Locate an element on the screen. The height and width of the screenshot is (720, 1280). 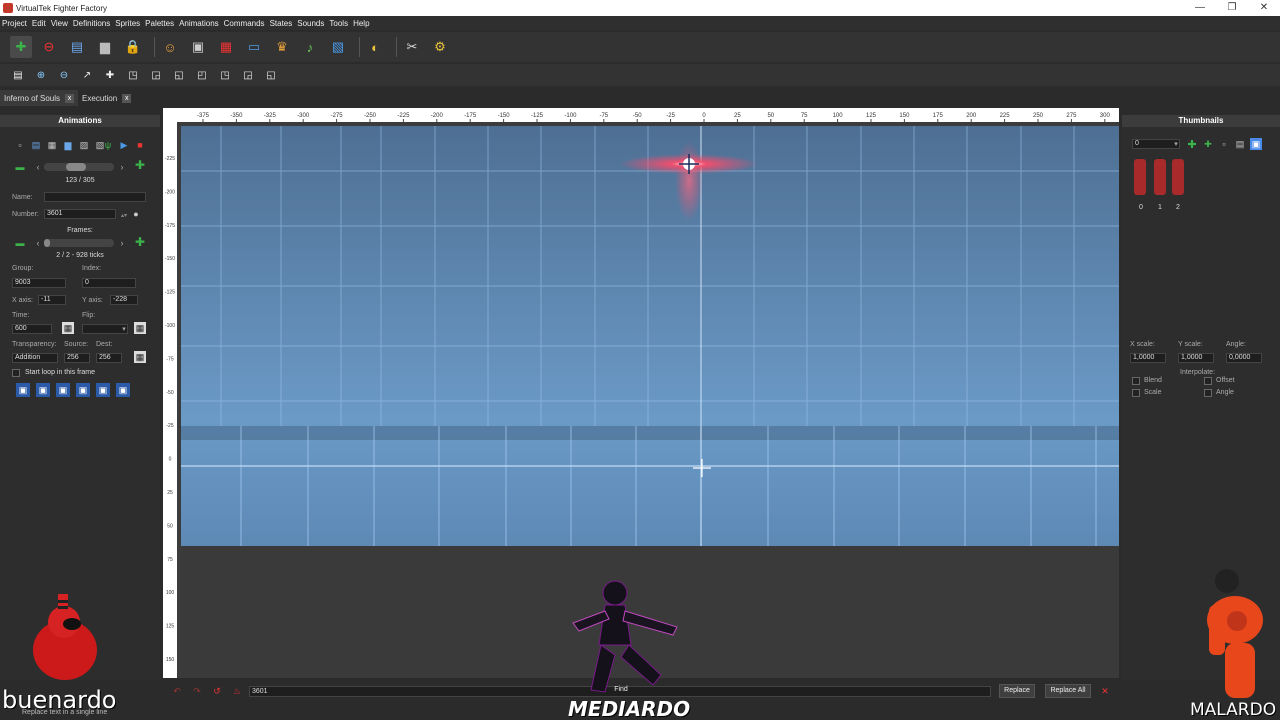
menu-palettes: Palettes is located at coordinates (159, 23).